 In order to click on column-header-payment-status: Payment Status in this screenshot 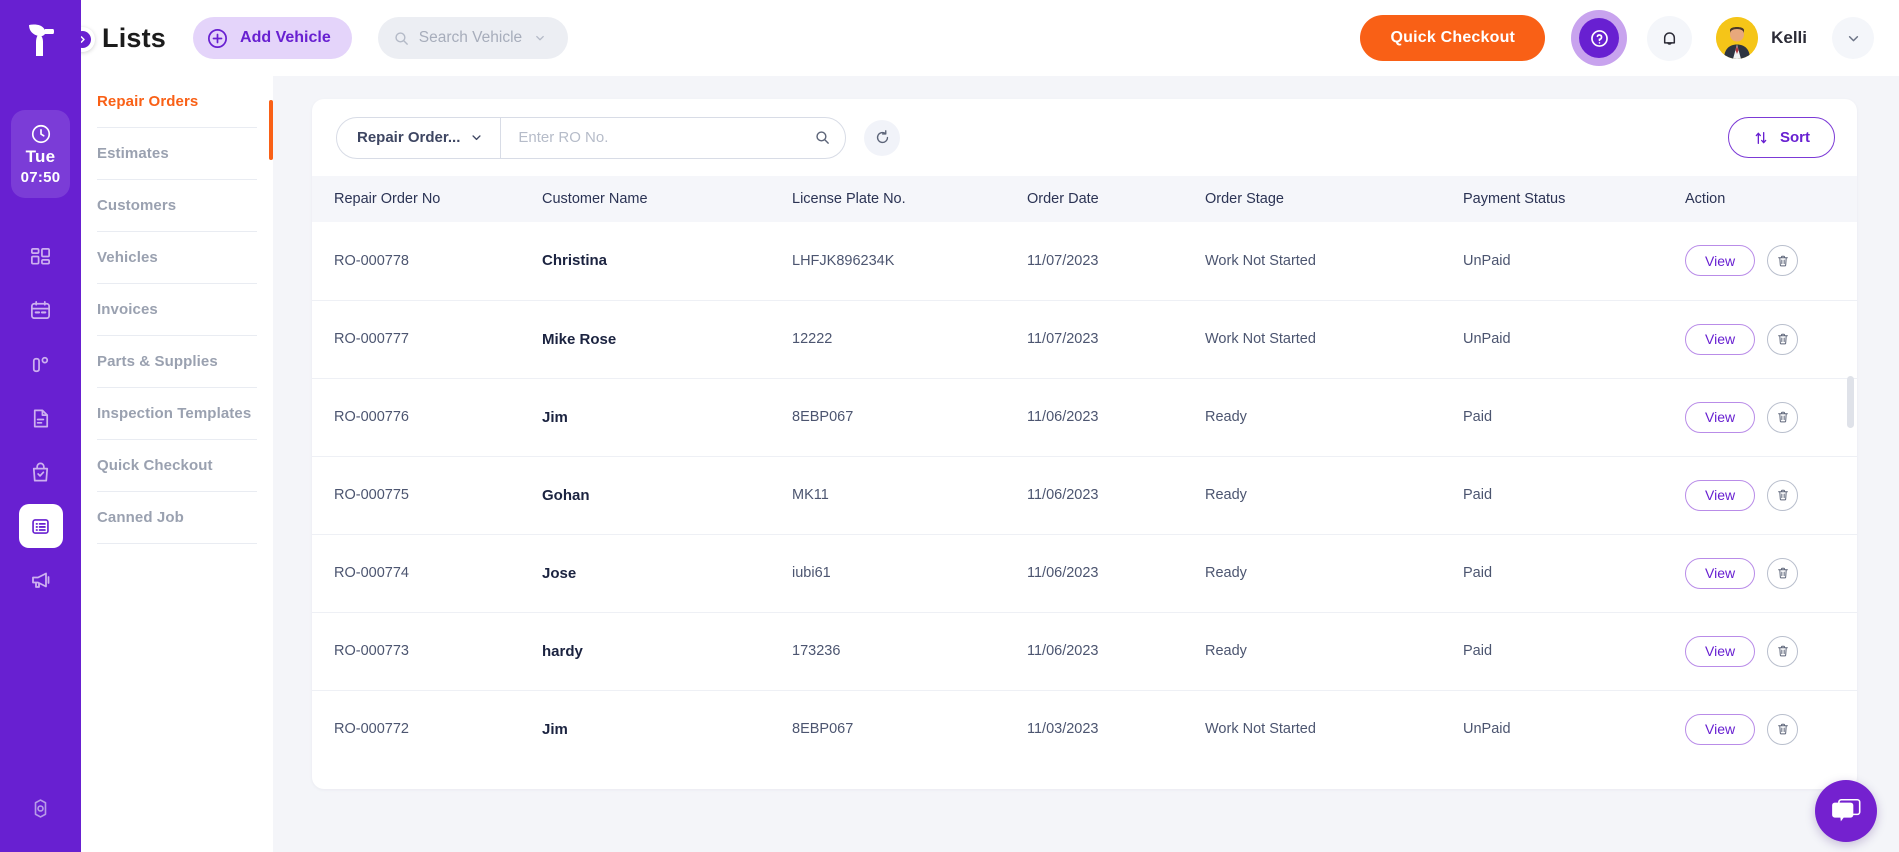, I will do `click(1574, 199)`.